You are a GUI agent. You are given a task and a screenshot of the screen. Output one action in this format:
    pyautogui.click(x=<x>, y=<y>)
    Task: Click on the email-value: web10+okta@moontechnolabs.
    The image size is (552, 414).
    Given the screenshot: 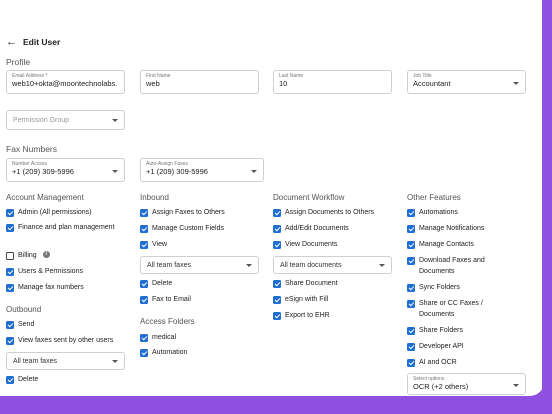 What is the action you would take?
    pyautogui.click(x=65, y=83)
    